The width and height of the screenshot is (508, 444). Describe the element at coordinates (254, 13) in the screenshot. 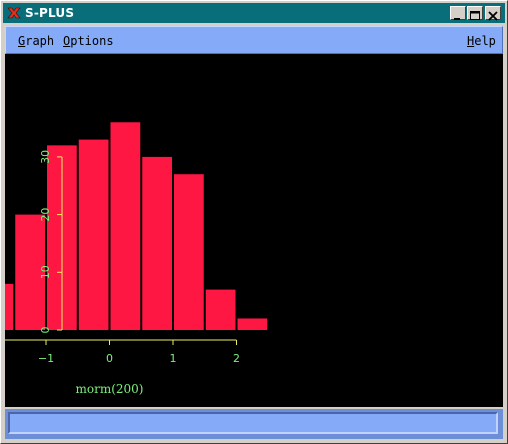

I see `title-bar: S-PLUS` at that location.